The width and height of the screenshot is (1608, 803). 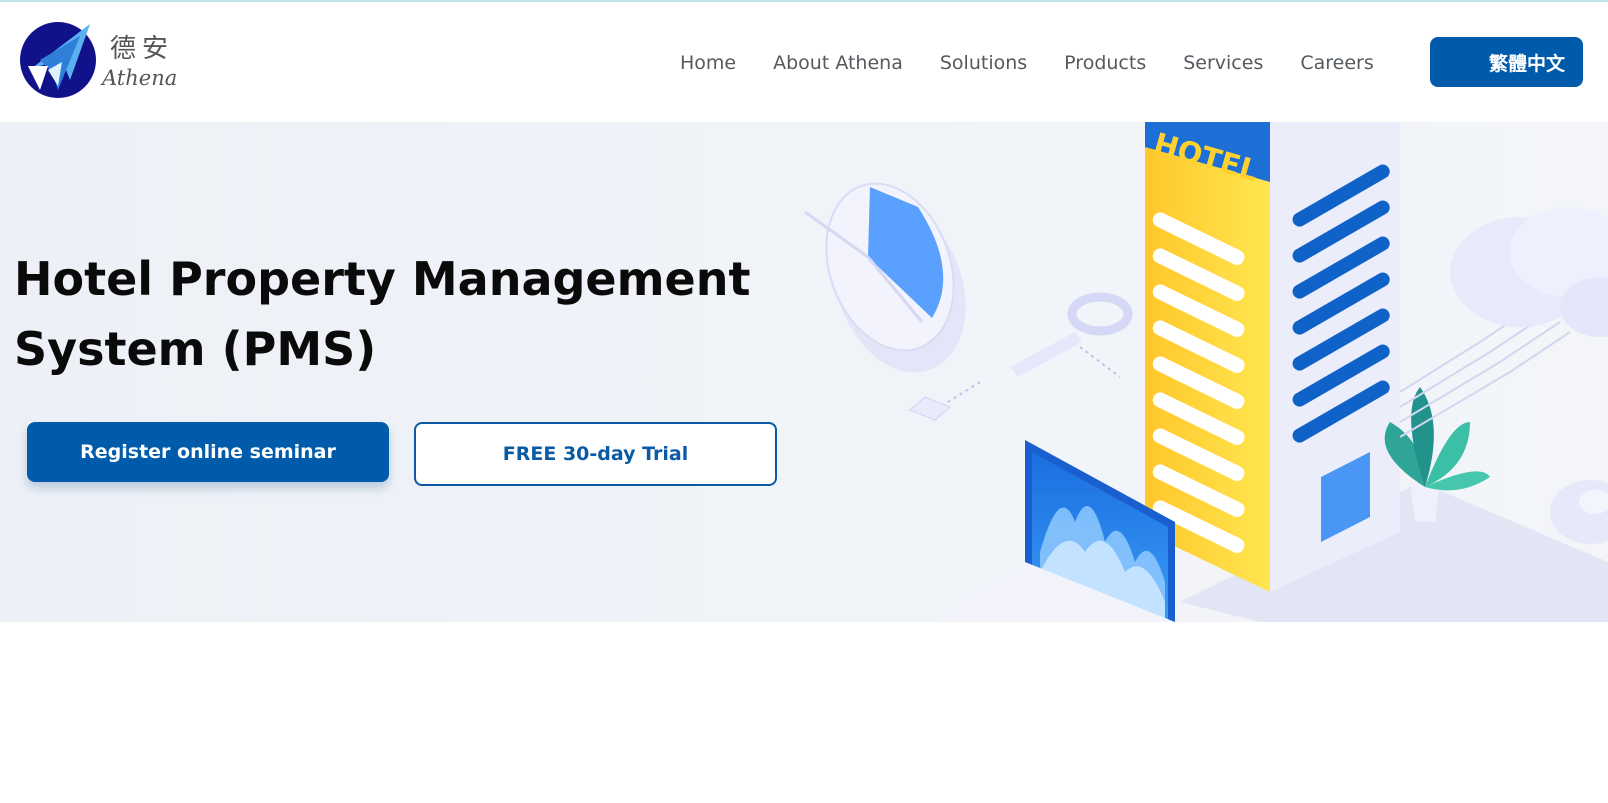 What do you see at coordinates (414, 314) in the screenshot?
I see `hero-title: Hotel Property Management System (PMS)` at bounding box center [414, 314].